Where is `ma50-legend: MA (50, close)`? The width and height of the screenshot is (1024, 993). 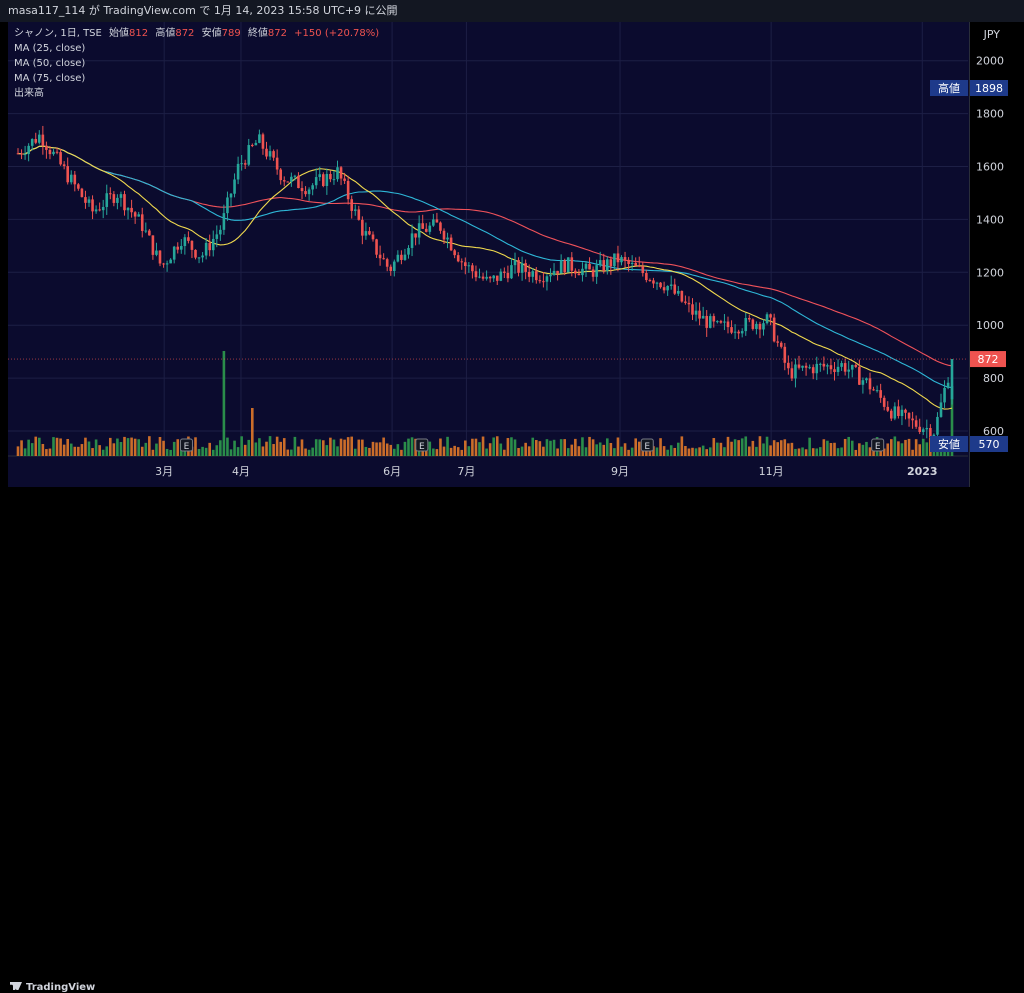
ma50-legend: MA (50, close) is located at coordinates (196, 63).